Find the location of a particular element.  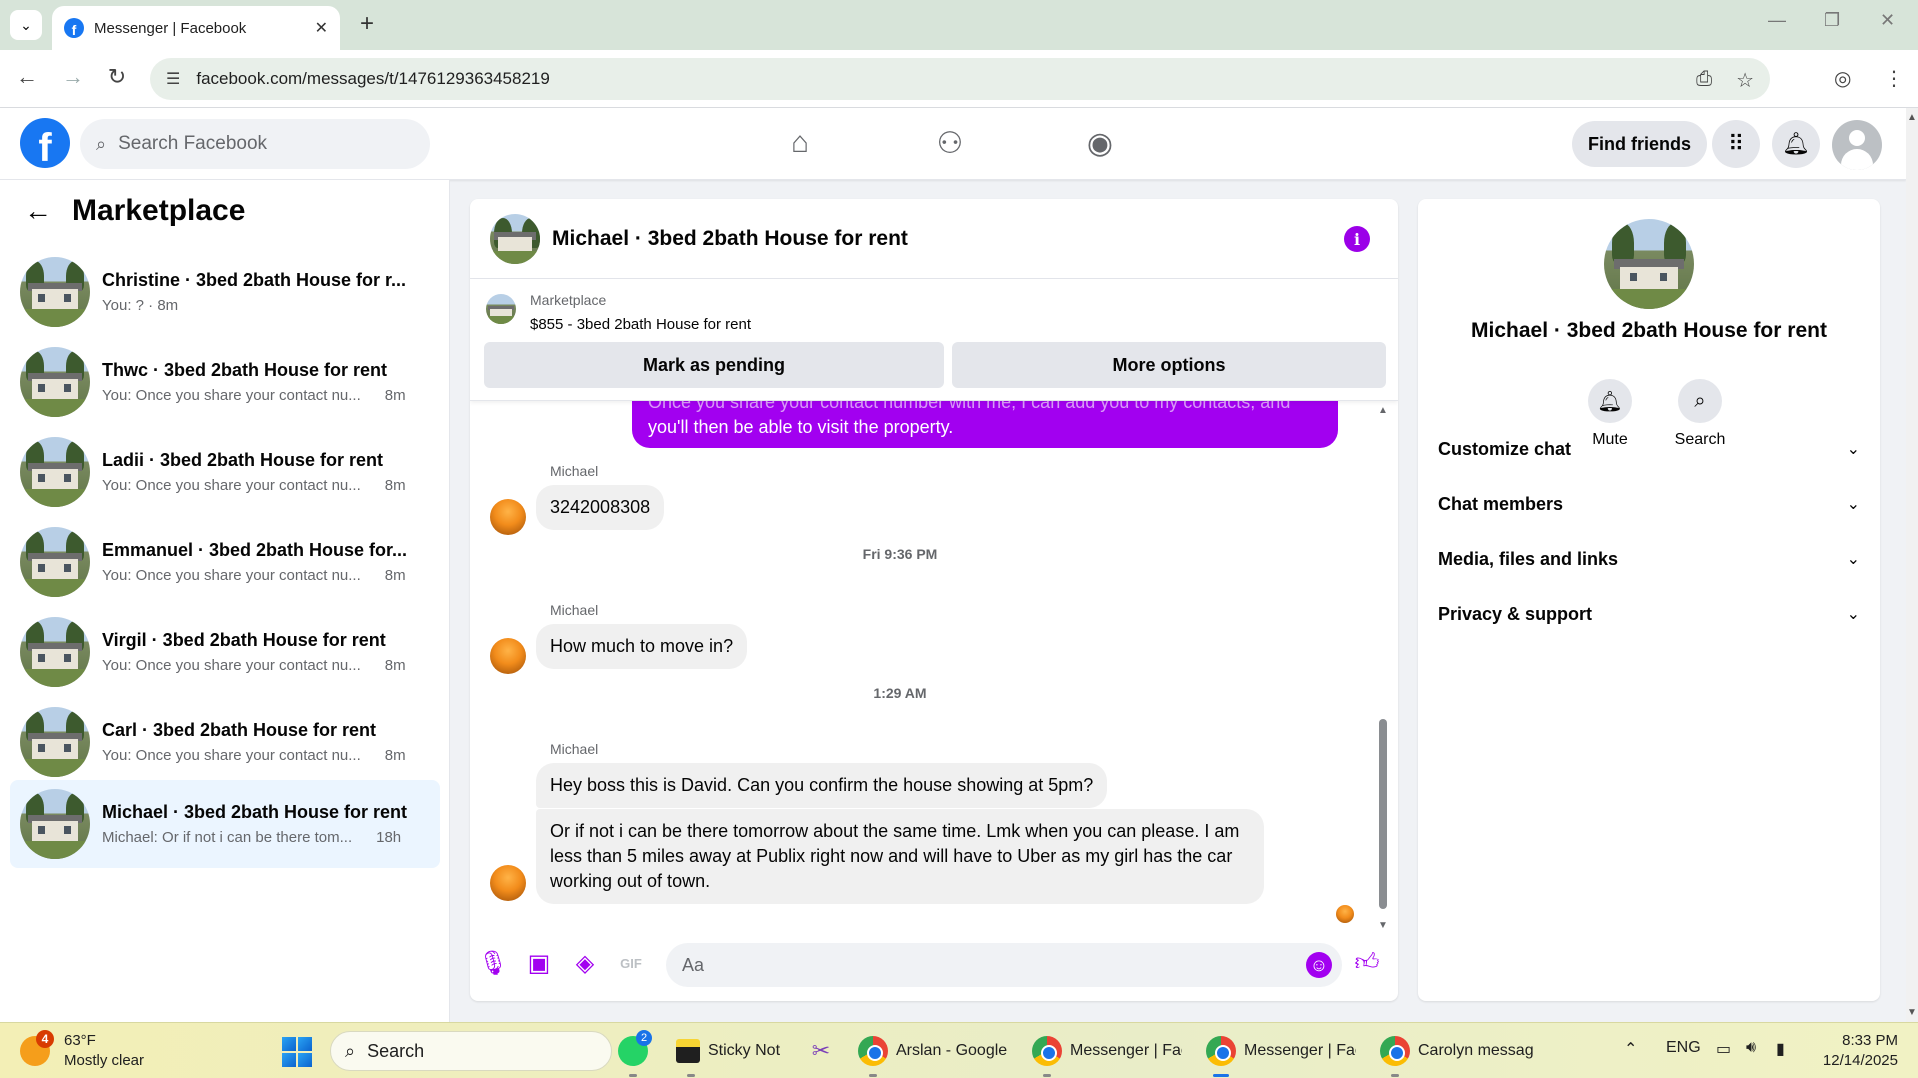

network-icon: ▭ is located at coordinates (1723, 1049).